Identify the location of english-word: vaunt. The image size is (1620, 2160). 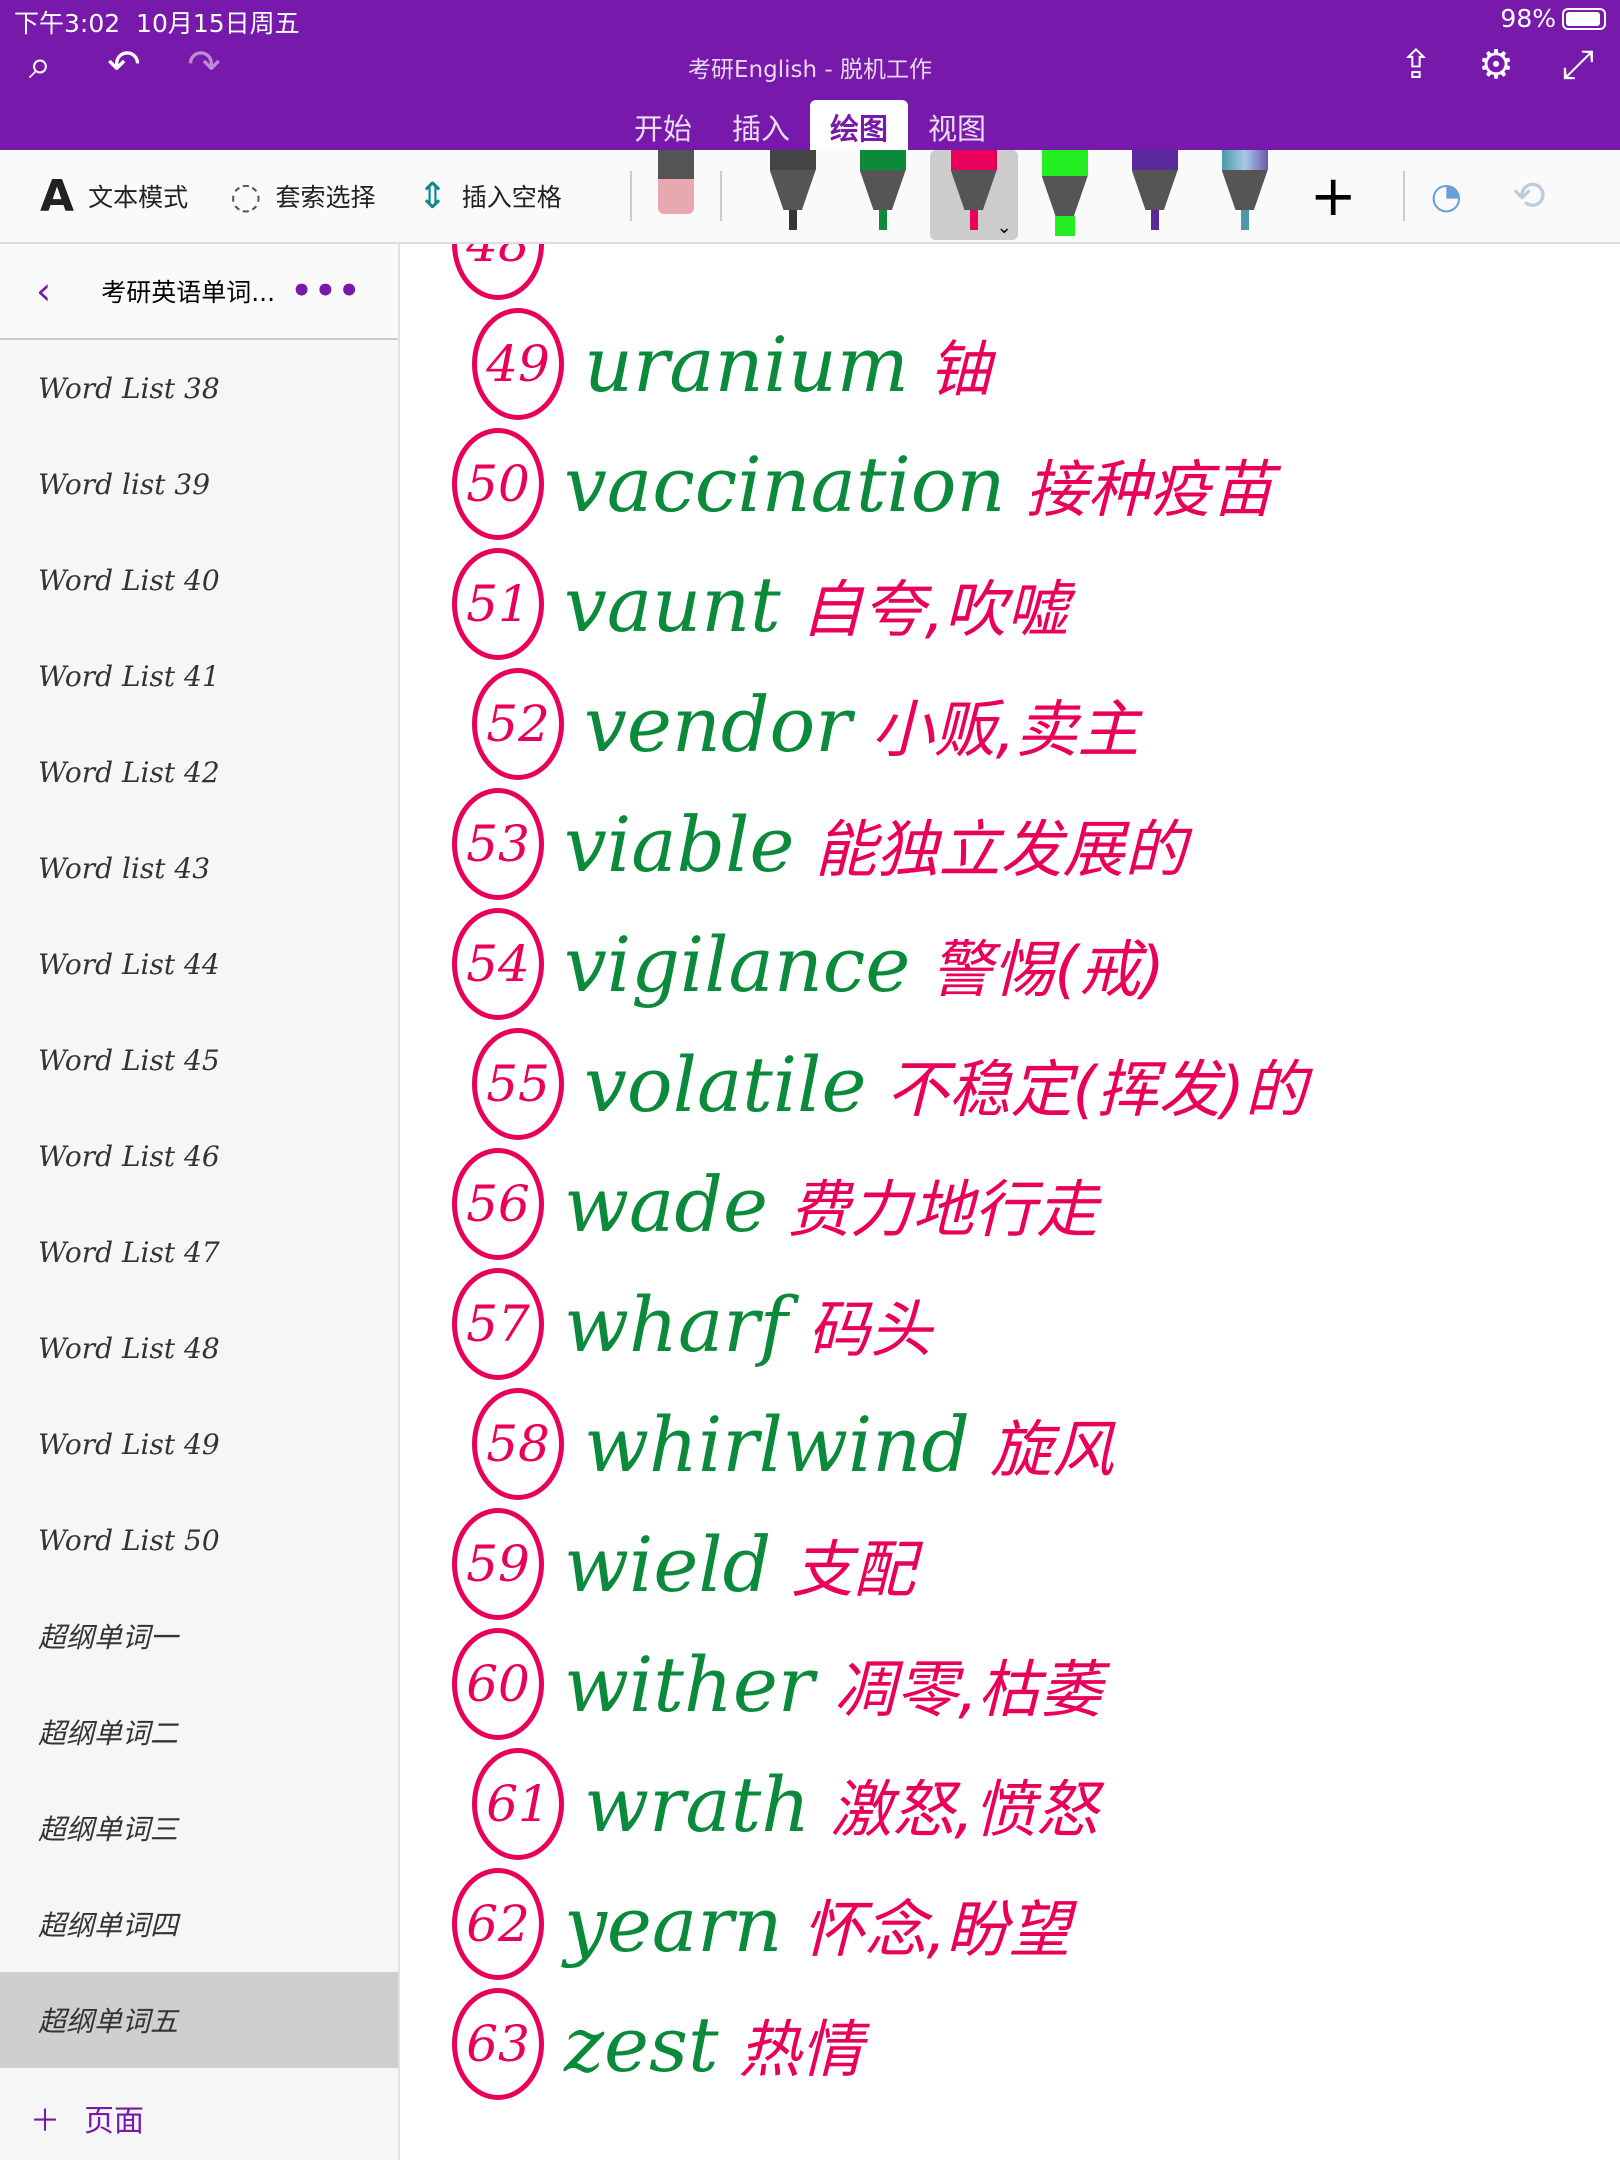
(672, 604).